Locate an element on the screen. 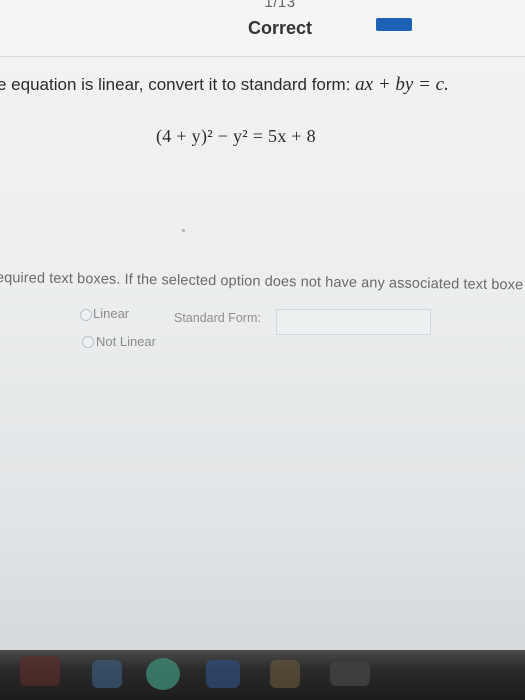  question-header: 1/13 Correct is located at coordinates (262, 28).